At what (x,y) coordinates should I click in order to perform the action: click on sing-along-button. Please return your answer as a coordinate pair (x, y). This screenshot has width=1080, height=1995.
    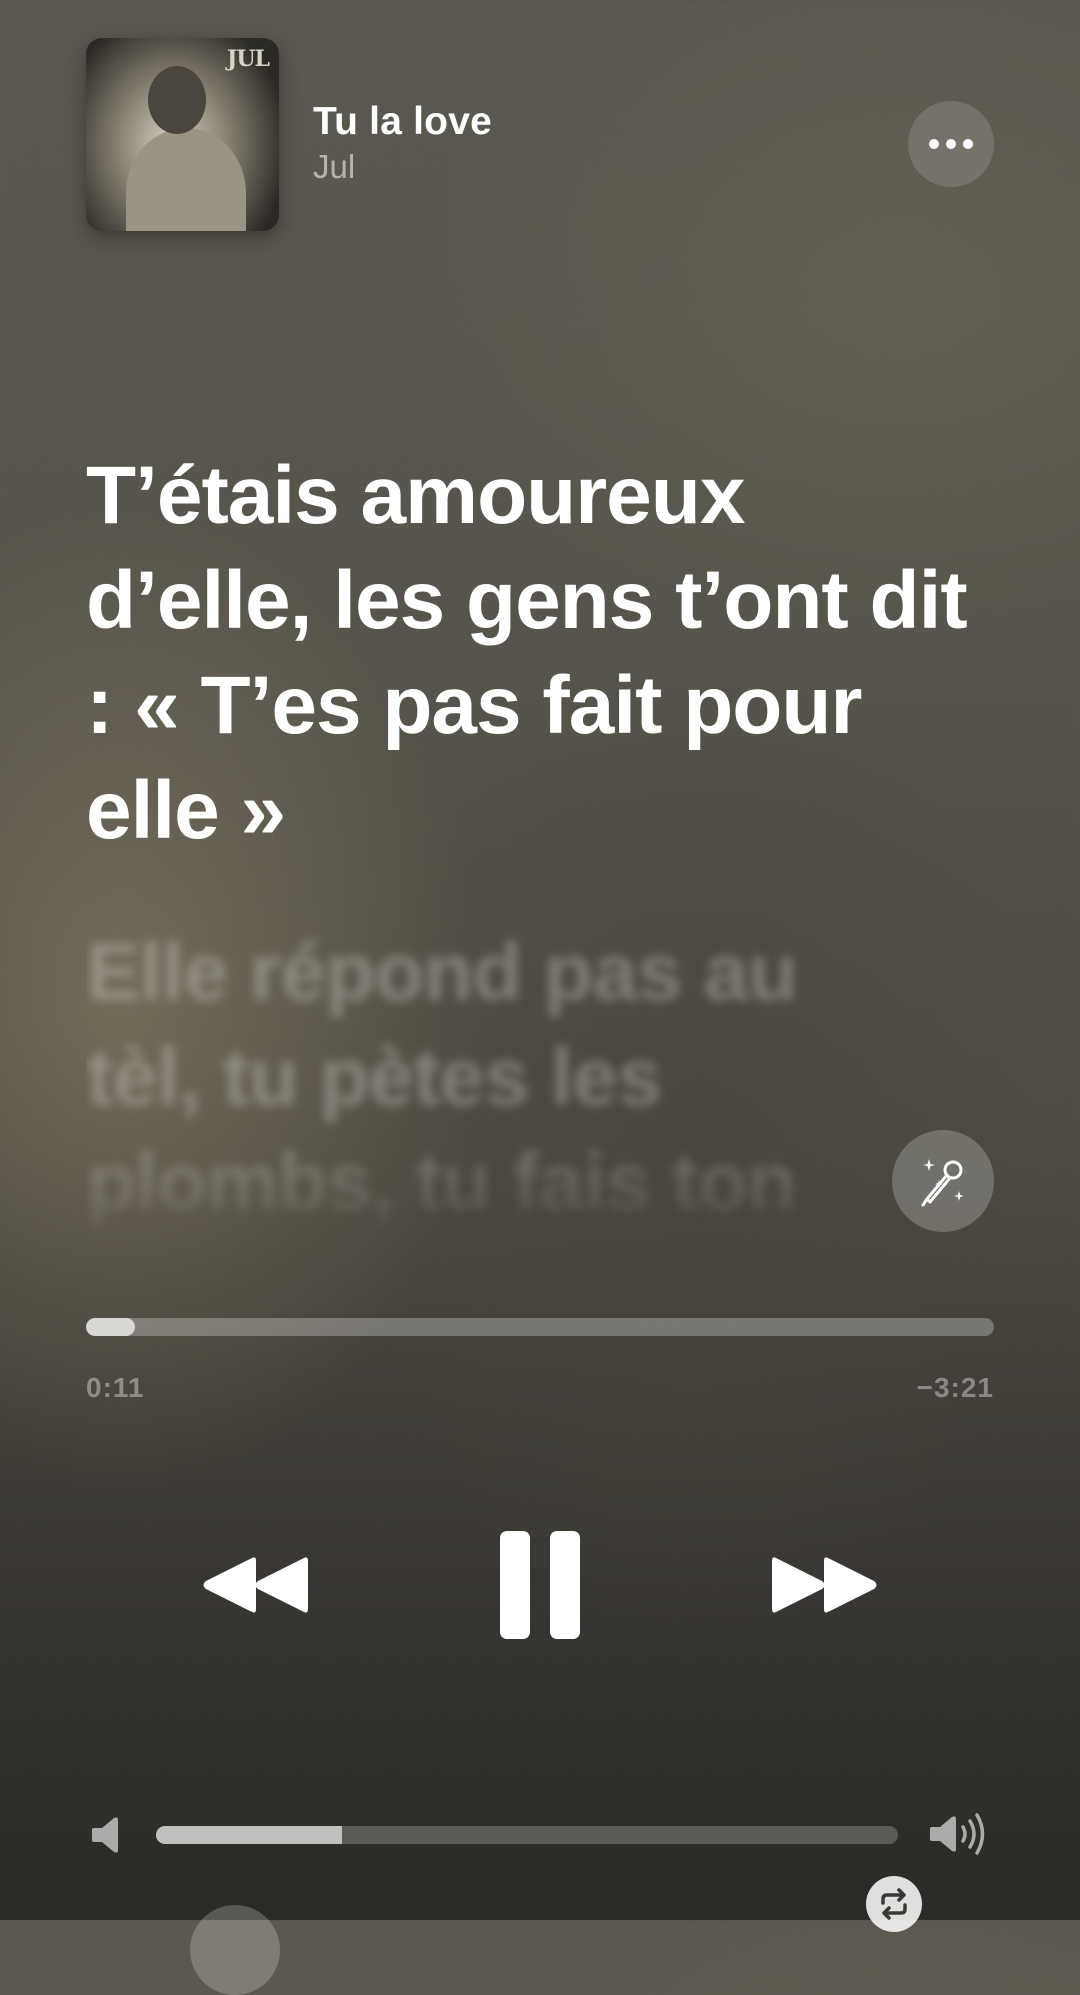
    Looking at the image, I should click on (943, 1181).